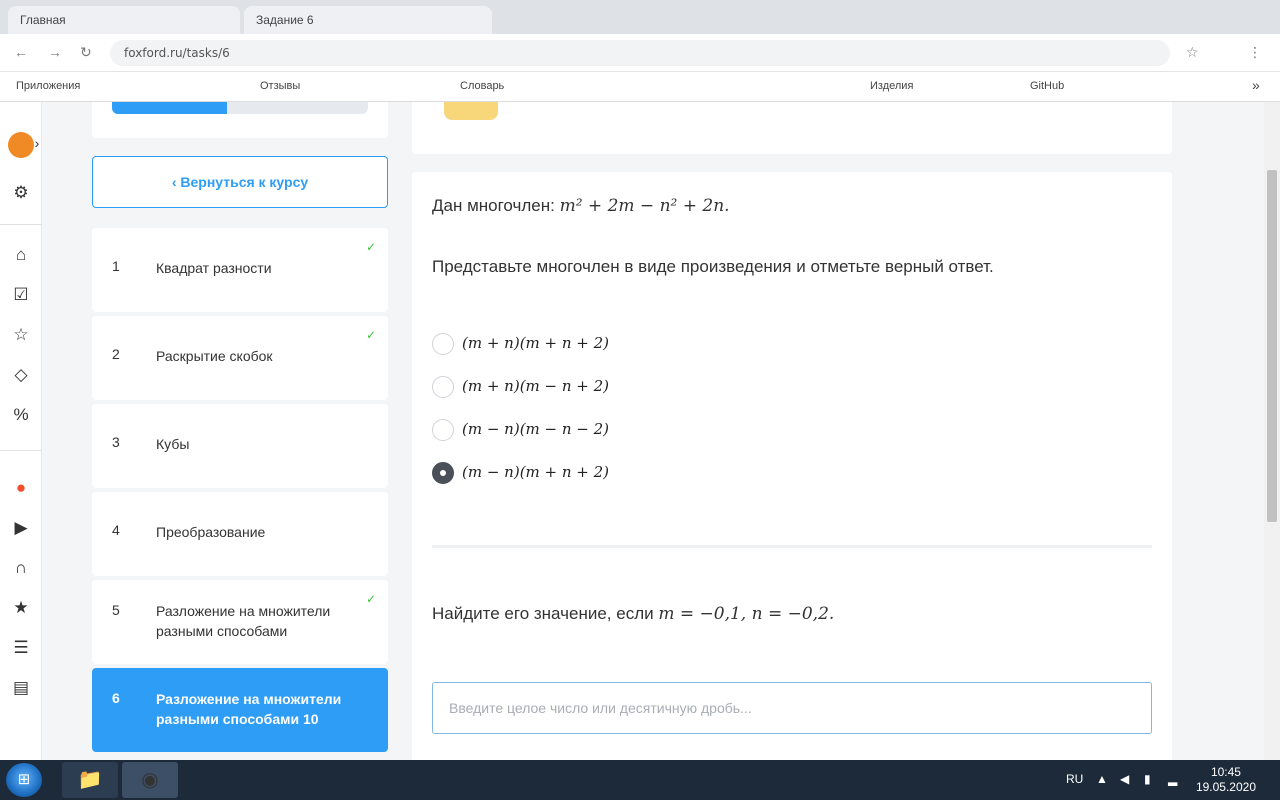 This screenshot has height=800, width=1280. I want to click on lesson-item: 3 Кубы, so click(240, 446).